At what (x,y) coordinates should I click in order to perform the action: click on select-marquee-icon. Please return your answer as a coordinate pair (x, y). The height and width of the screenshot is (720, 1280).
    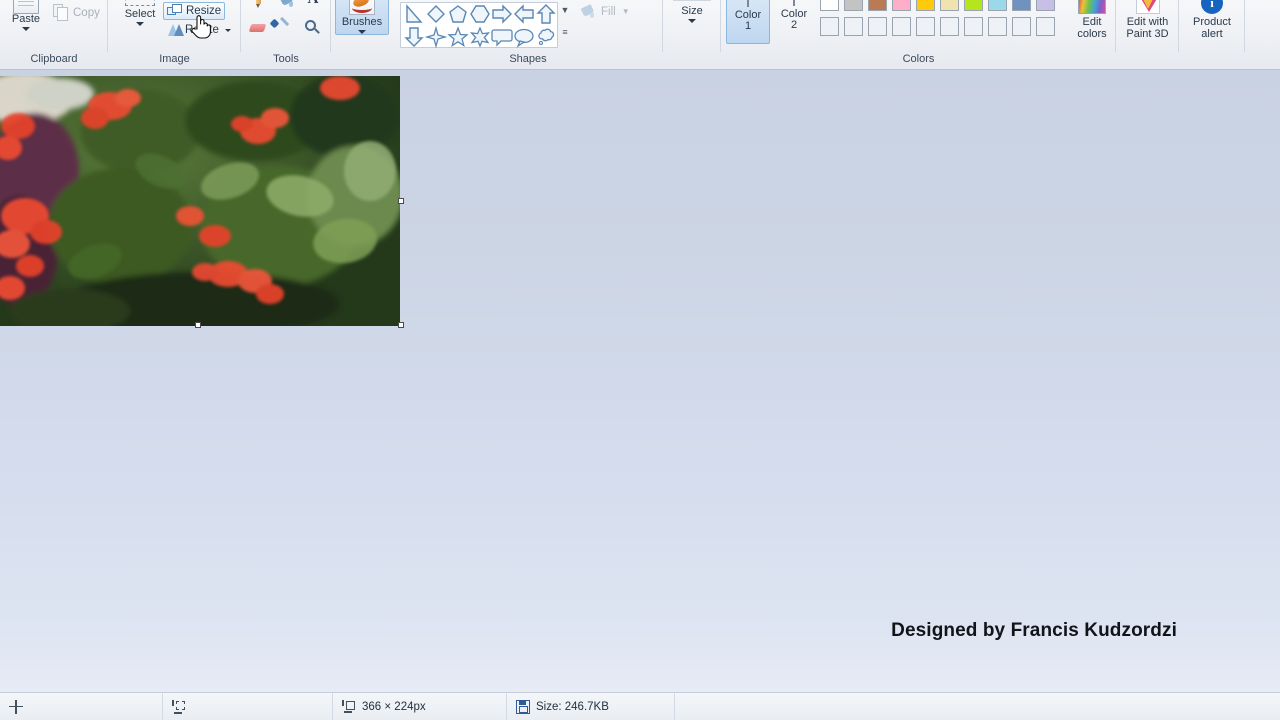
    Looking at the image, I should click on (140, 3).